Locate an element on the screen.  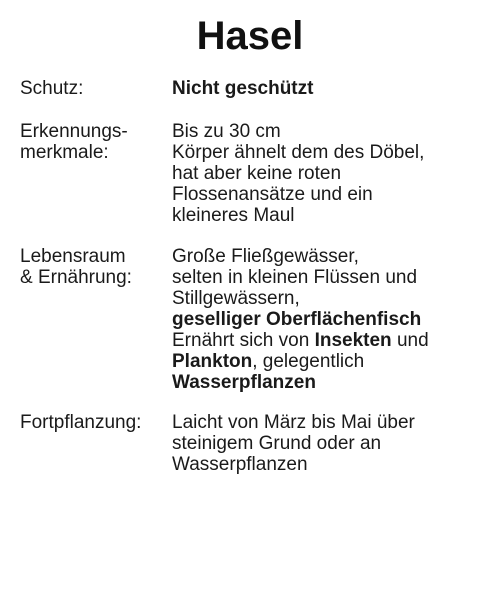
value-line: Laicht von März bis Mai über is located at coordinates (293, 422).